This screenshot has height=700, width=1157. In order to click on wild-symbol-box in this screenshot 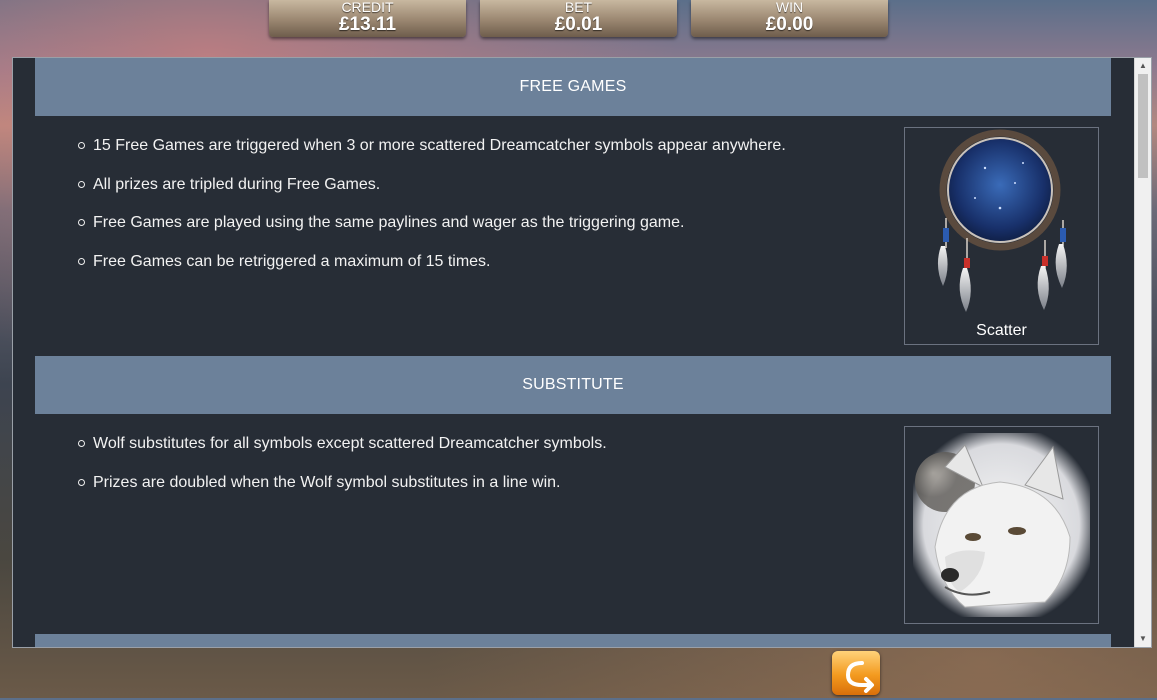, I will do `click(1001, 525)`.